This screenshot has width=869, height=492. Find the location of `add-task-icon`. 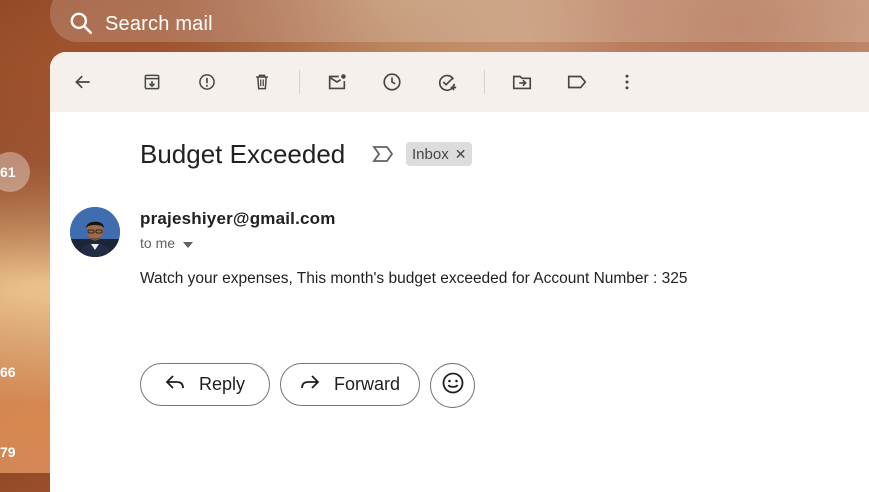

add-task-icon is located at coordinates (447, 82).